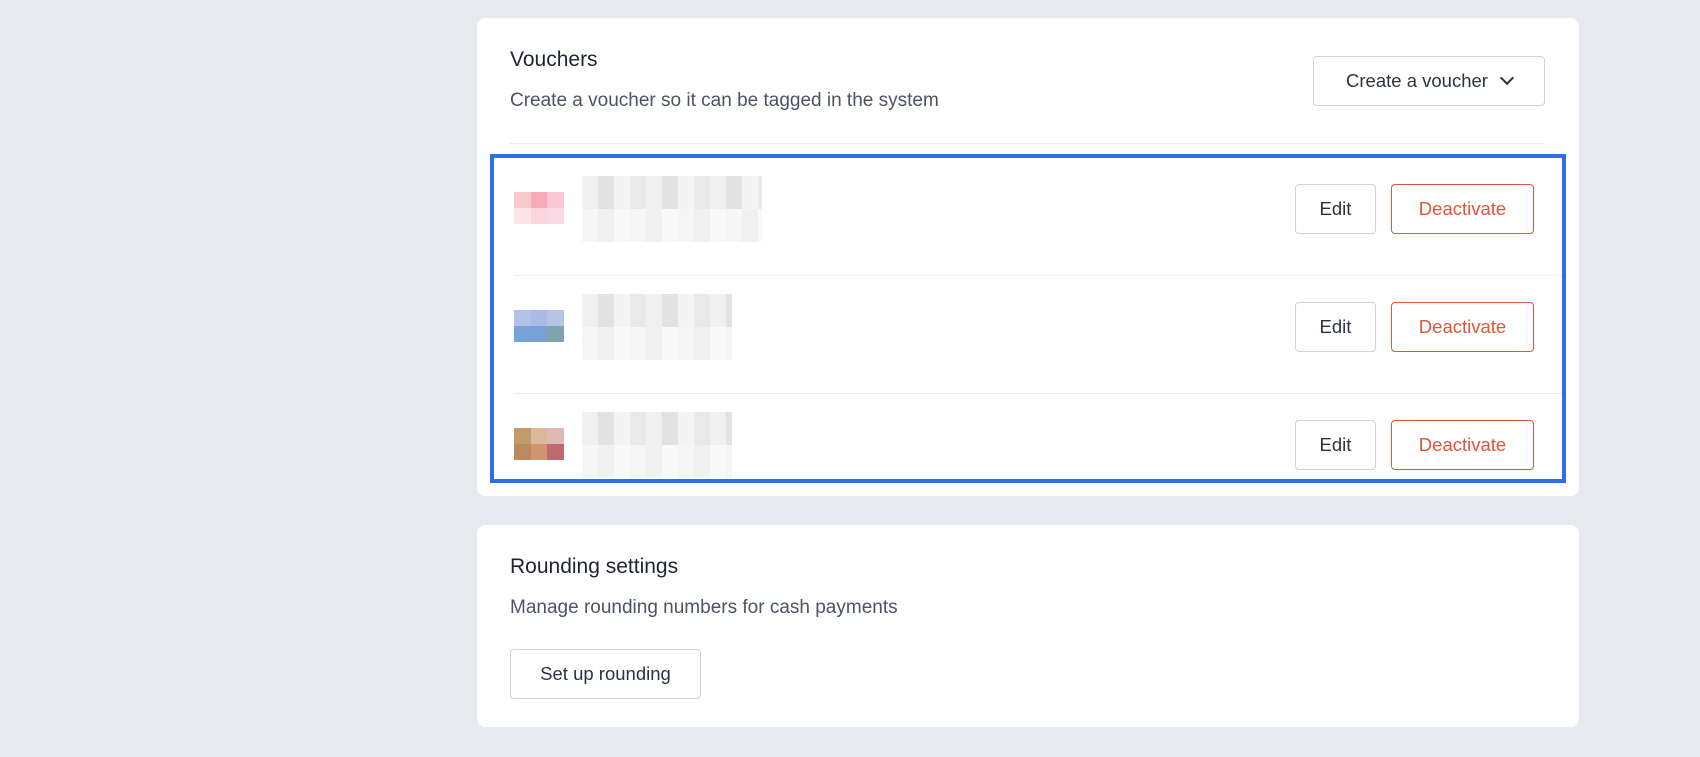 Image resolution: width=1700 pixels, height=757 pixels. What do you see at coordinates (1027, 143) in the screenshot?
I see `divider` at bounding box center [1027, 143].